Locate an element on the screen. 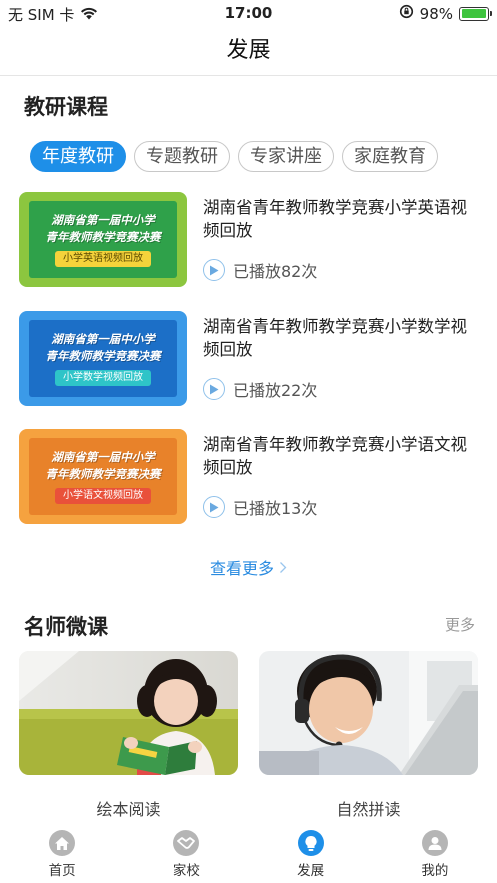 Image resolution: width=497 pixels, height=883 pixels. rotation-lock-icon is located at coordinates (406, 13).